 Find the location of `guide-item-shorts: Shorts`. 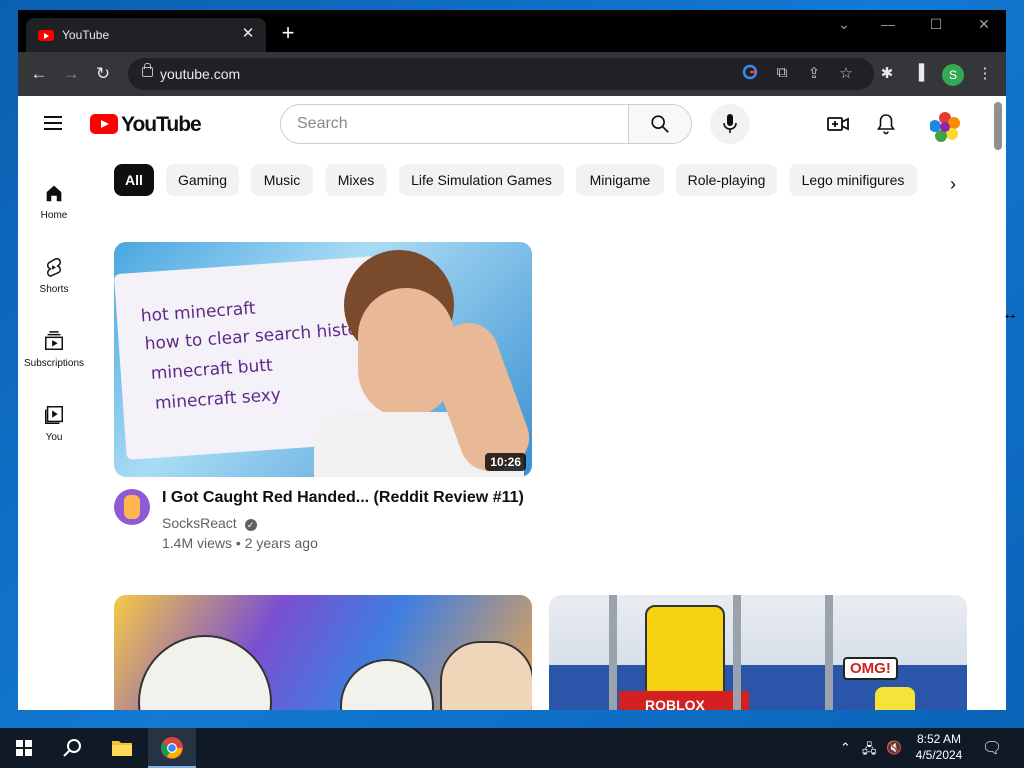

guide-item-shorts: Shorts is located at coordinates (54, 286).